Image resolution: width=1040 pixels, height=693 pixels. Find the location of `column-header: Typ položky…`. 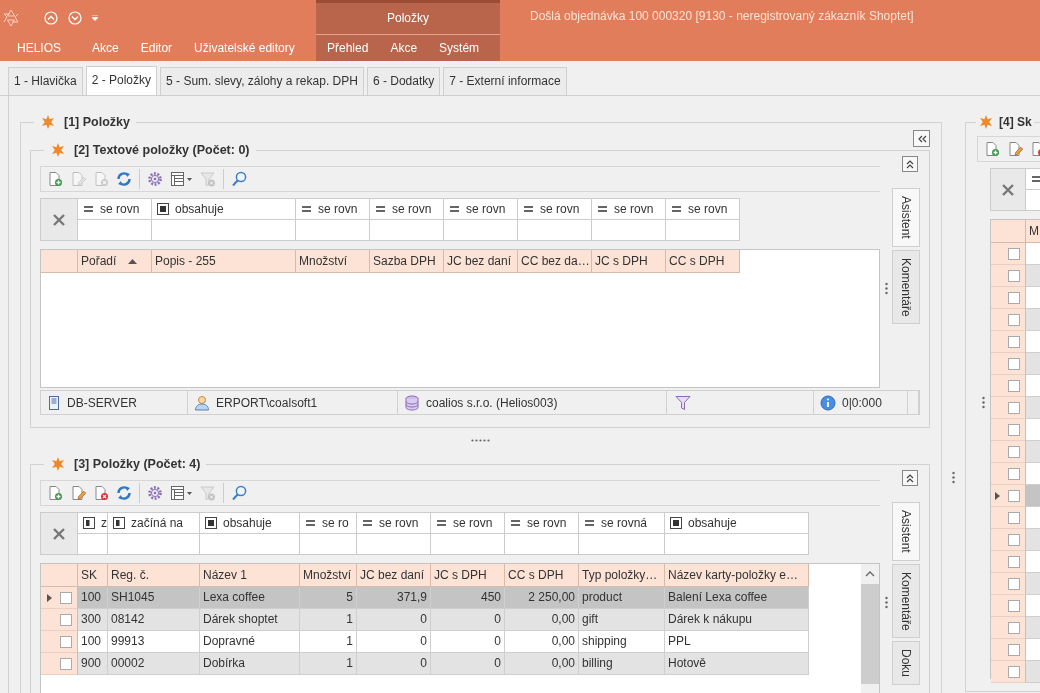

column-header: Typ položky… is located at coordinates (622, 575).